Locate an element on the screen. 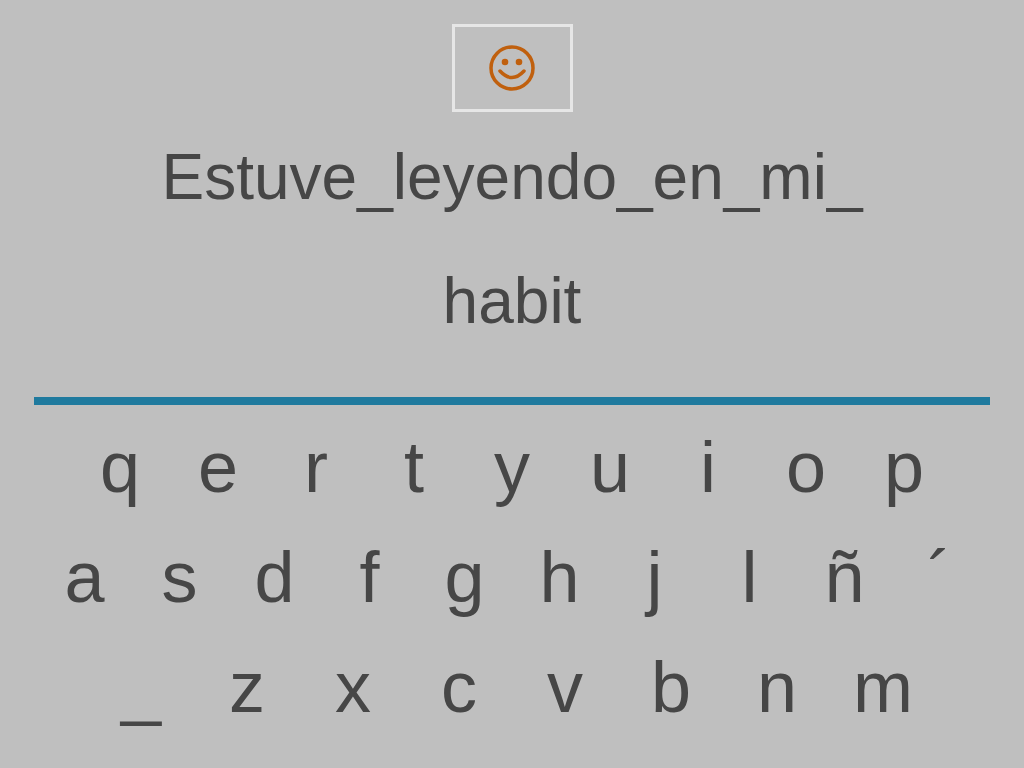 The image size is (1024, 768). letter-key: e is located at coordinates (218, 467).